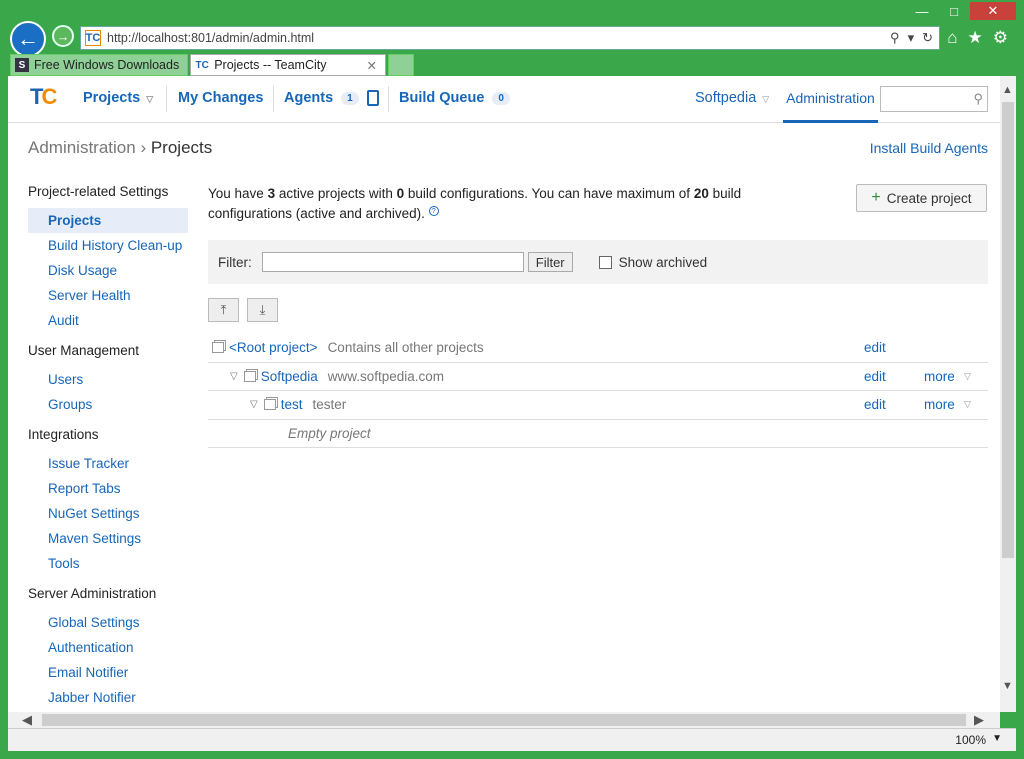 The height and width of the screenshot is (759, 1024). What do you see at coordinates (954, 11) in the screenshot?
I see `maximize-button: □` at bounding box center [954, 11].